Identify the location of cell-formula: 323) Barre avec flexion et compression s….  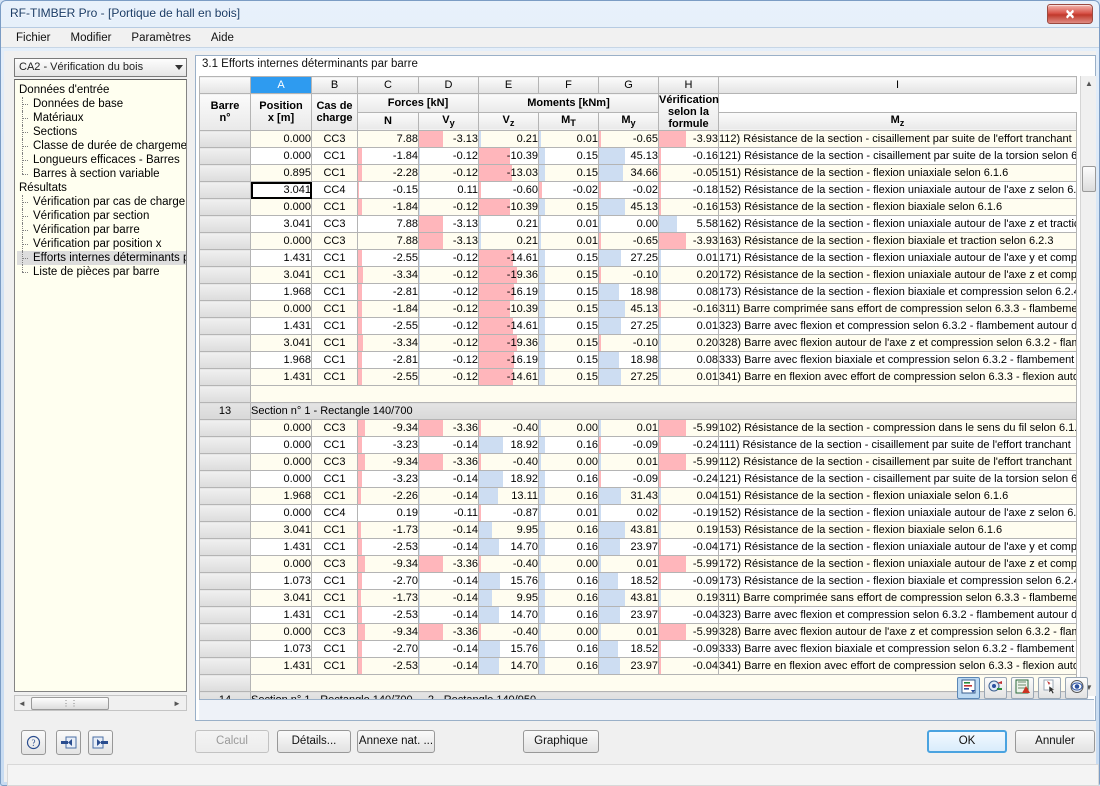
(897, 615).